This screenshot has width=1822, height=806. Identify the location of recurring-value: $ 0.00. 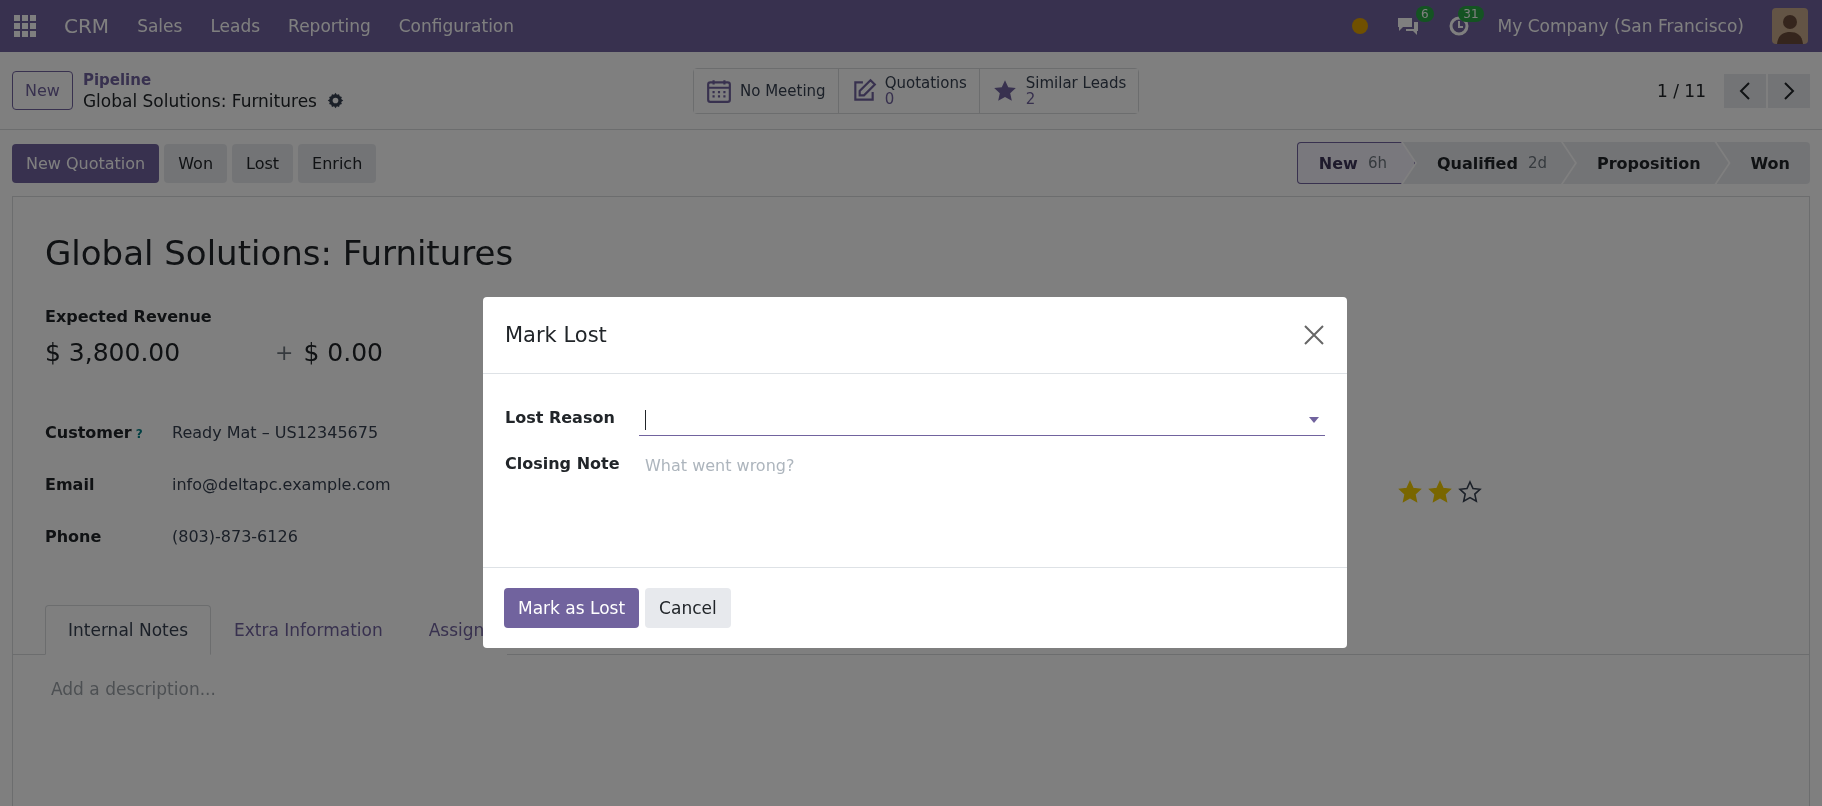
(343, 352).